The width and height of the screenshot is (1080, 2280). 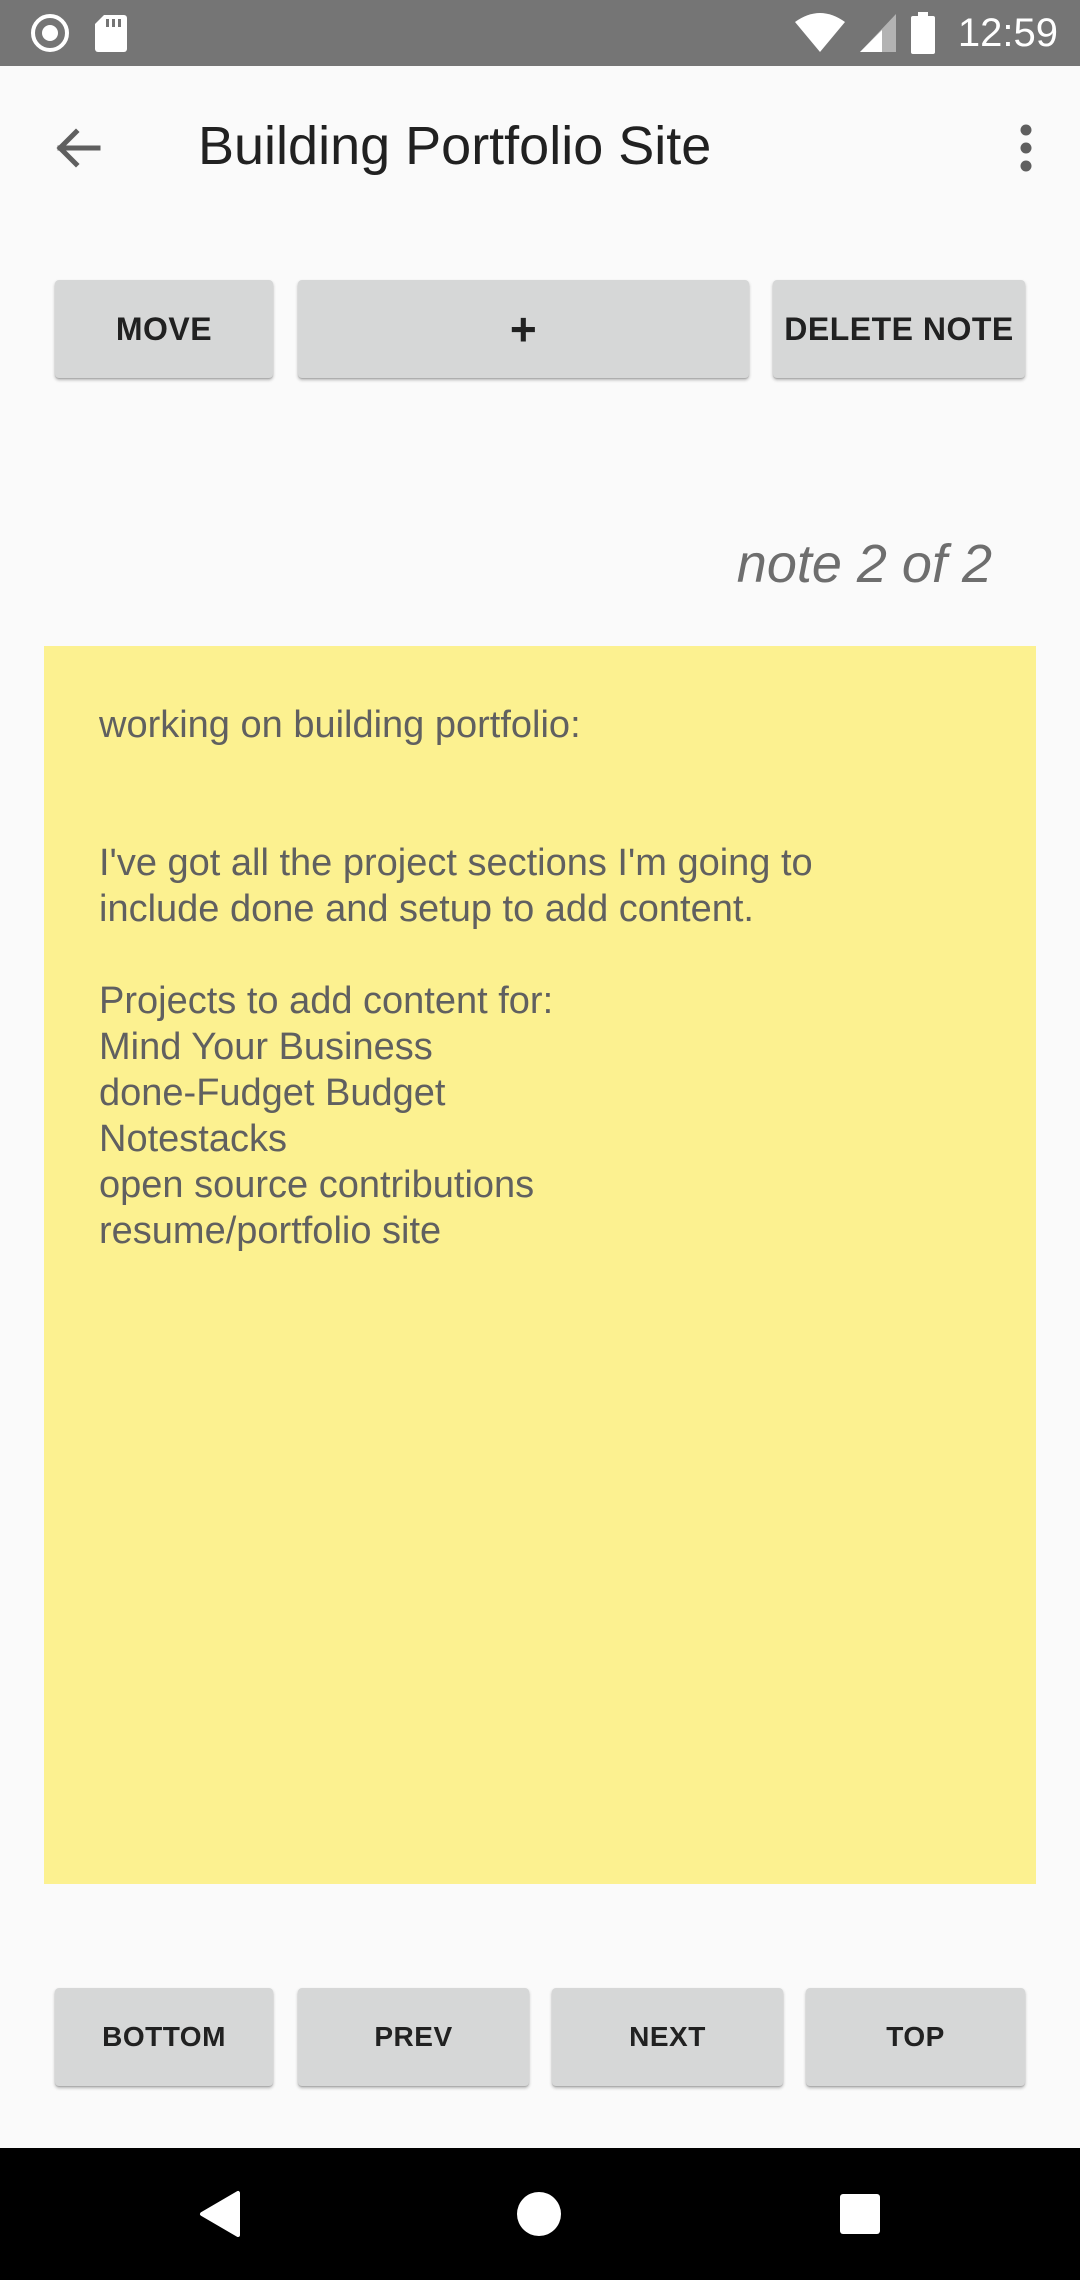 What do you see at coordinates (111, 33) in the screenshot?
I see `sd-card-icon` at bounding box center [111, 33].